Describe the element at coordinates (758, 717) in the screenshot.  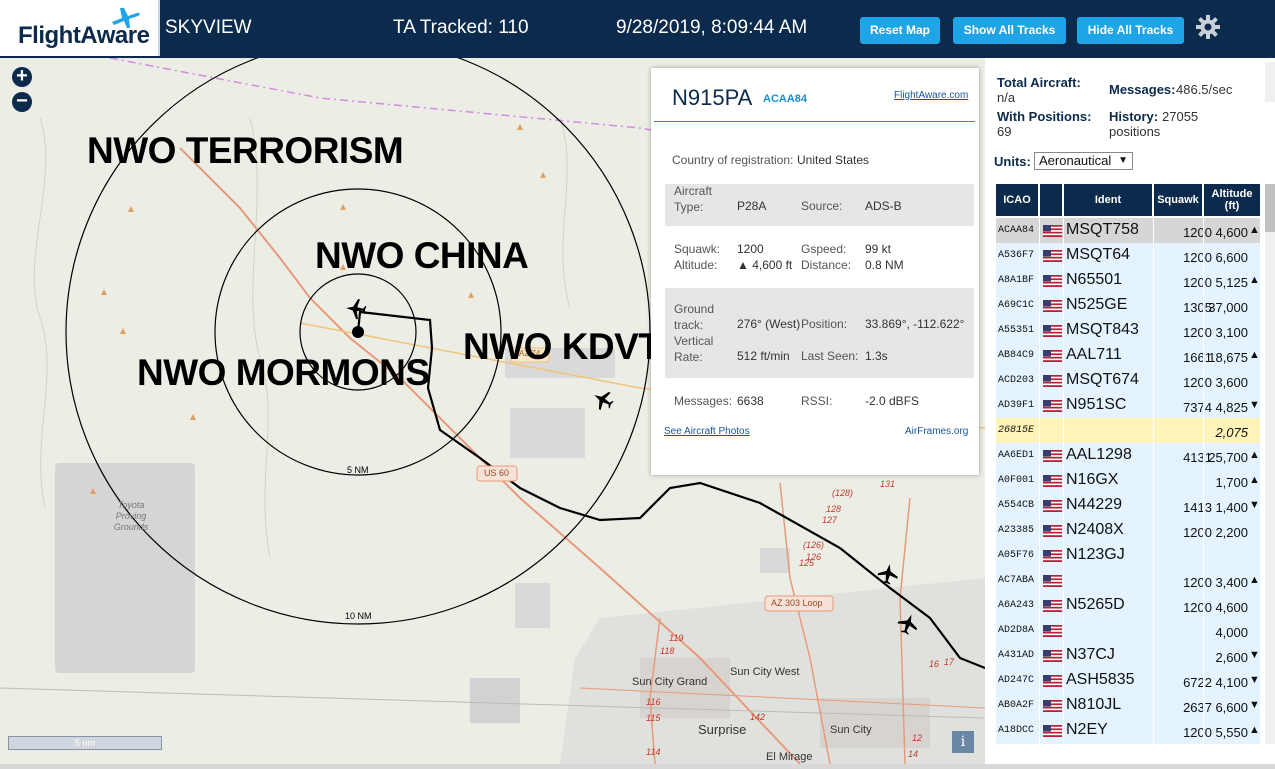
I see `road-number: 142` at that location.